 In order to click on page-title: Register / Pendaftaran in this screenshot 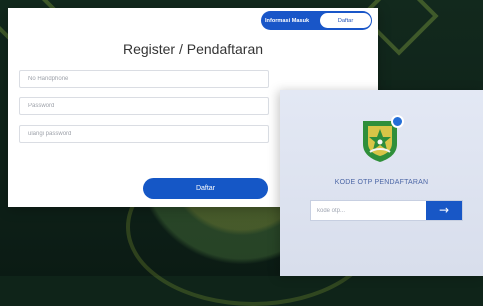, I will do `click(193, 49)`.